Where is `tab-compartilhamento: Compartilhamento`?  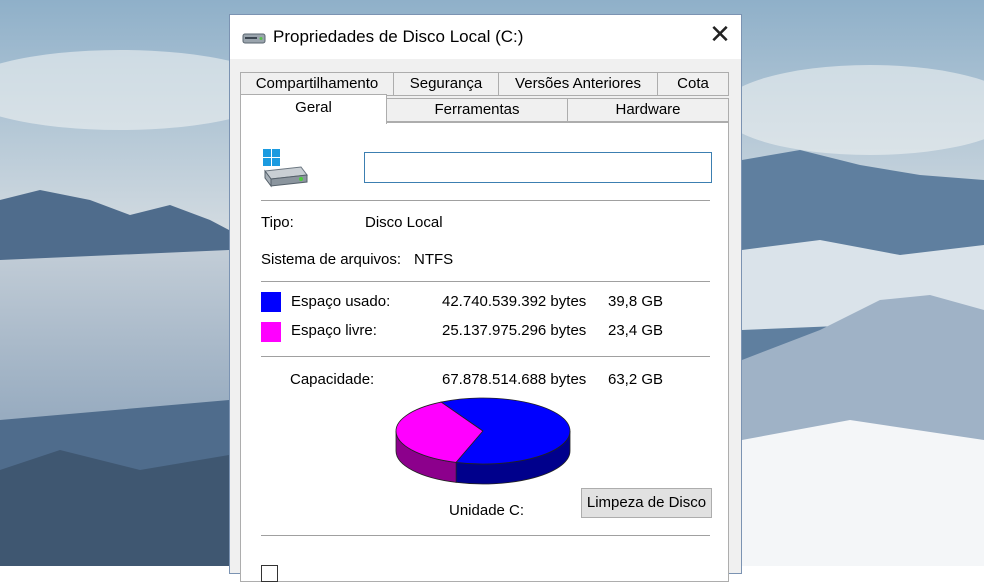
tab-compartilhamento: Compartilhamento is located at coordinates (317, 84).